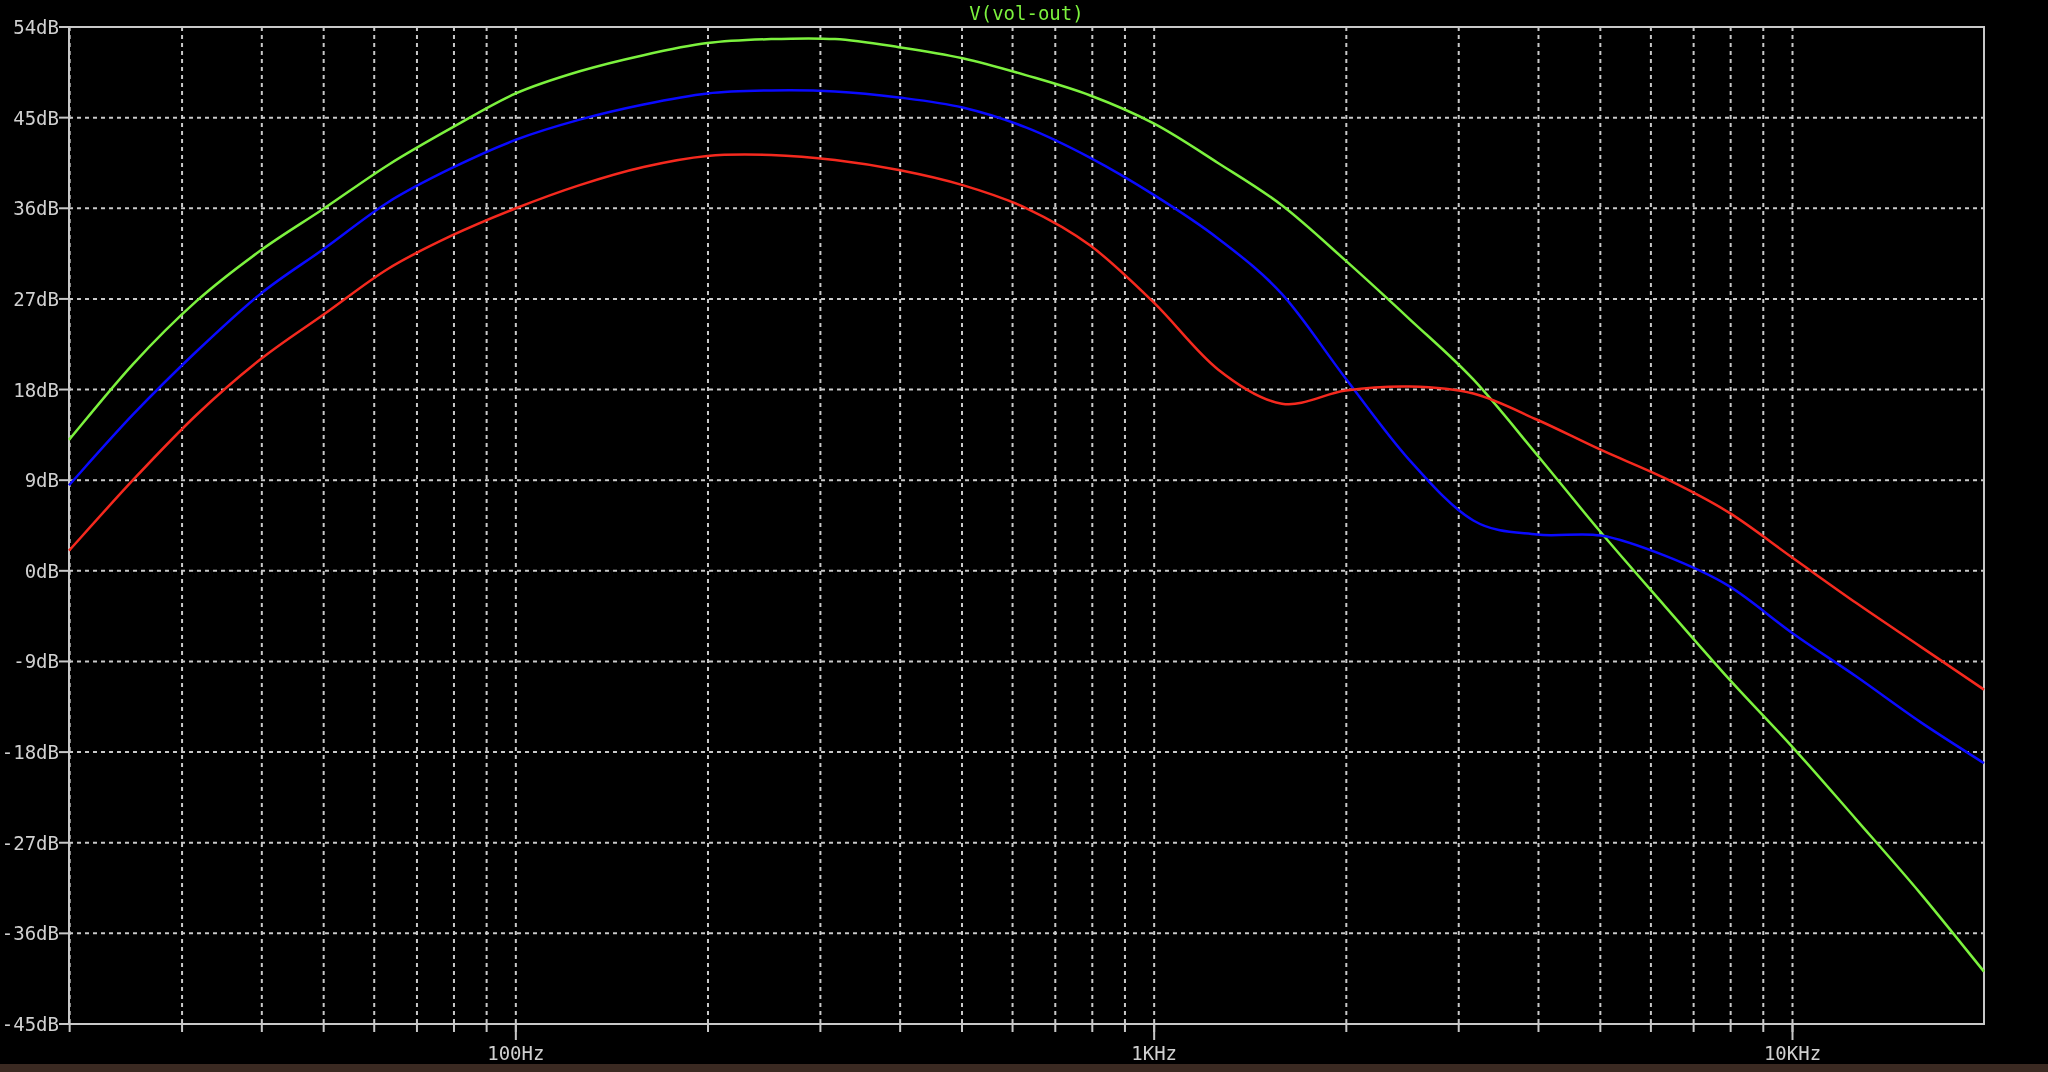 This screenshot has height=1072, width=2048. What do you see at coordinates (30, 933) in the screenshot?
I see `axis-tick-label: -36dB` at bounding box center [30, 933].